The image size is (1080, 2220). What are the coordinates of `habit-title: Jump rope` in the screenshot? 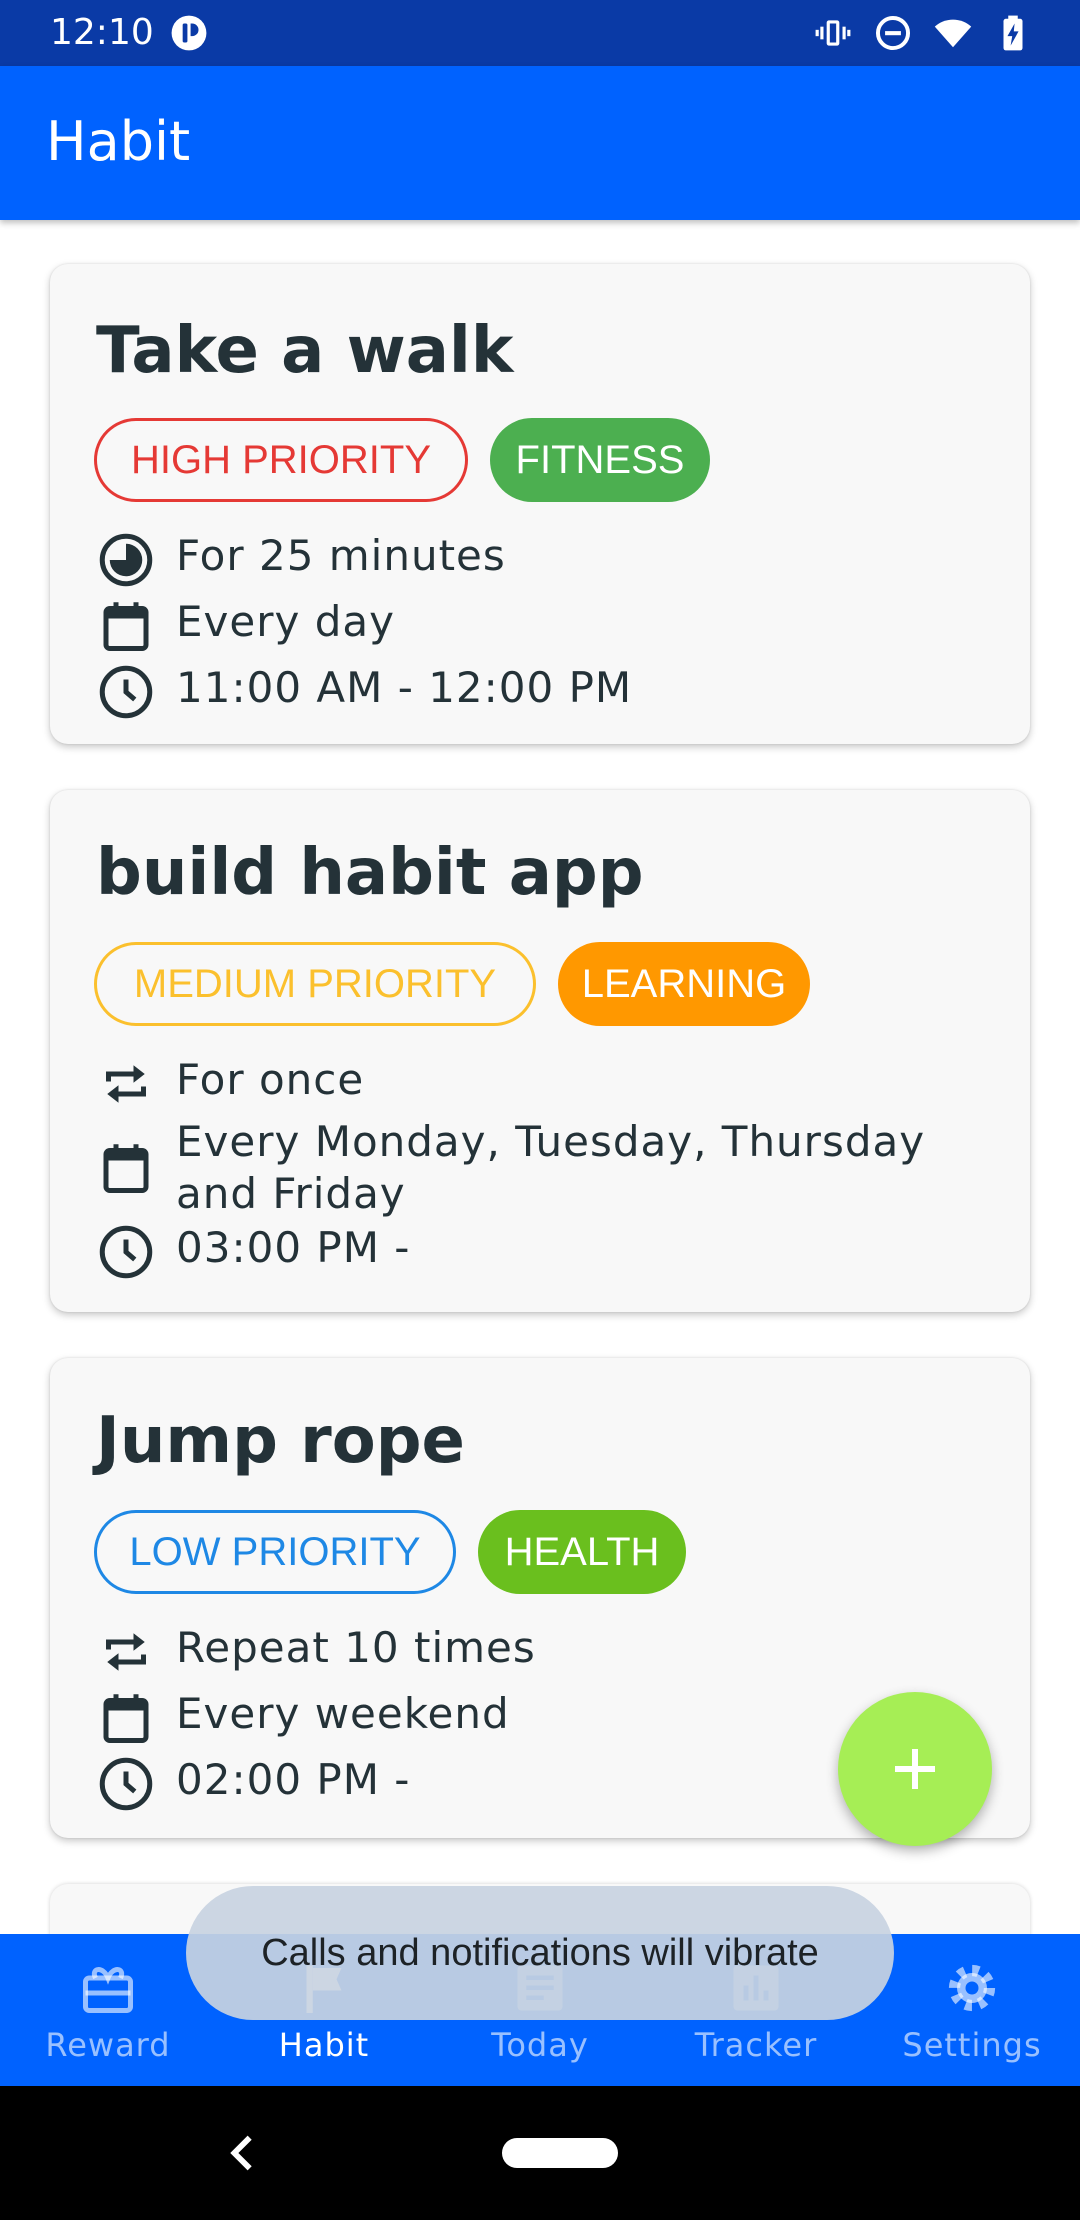 It's located at (280, 1441).